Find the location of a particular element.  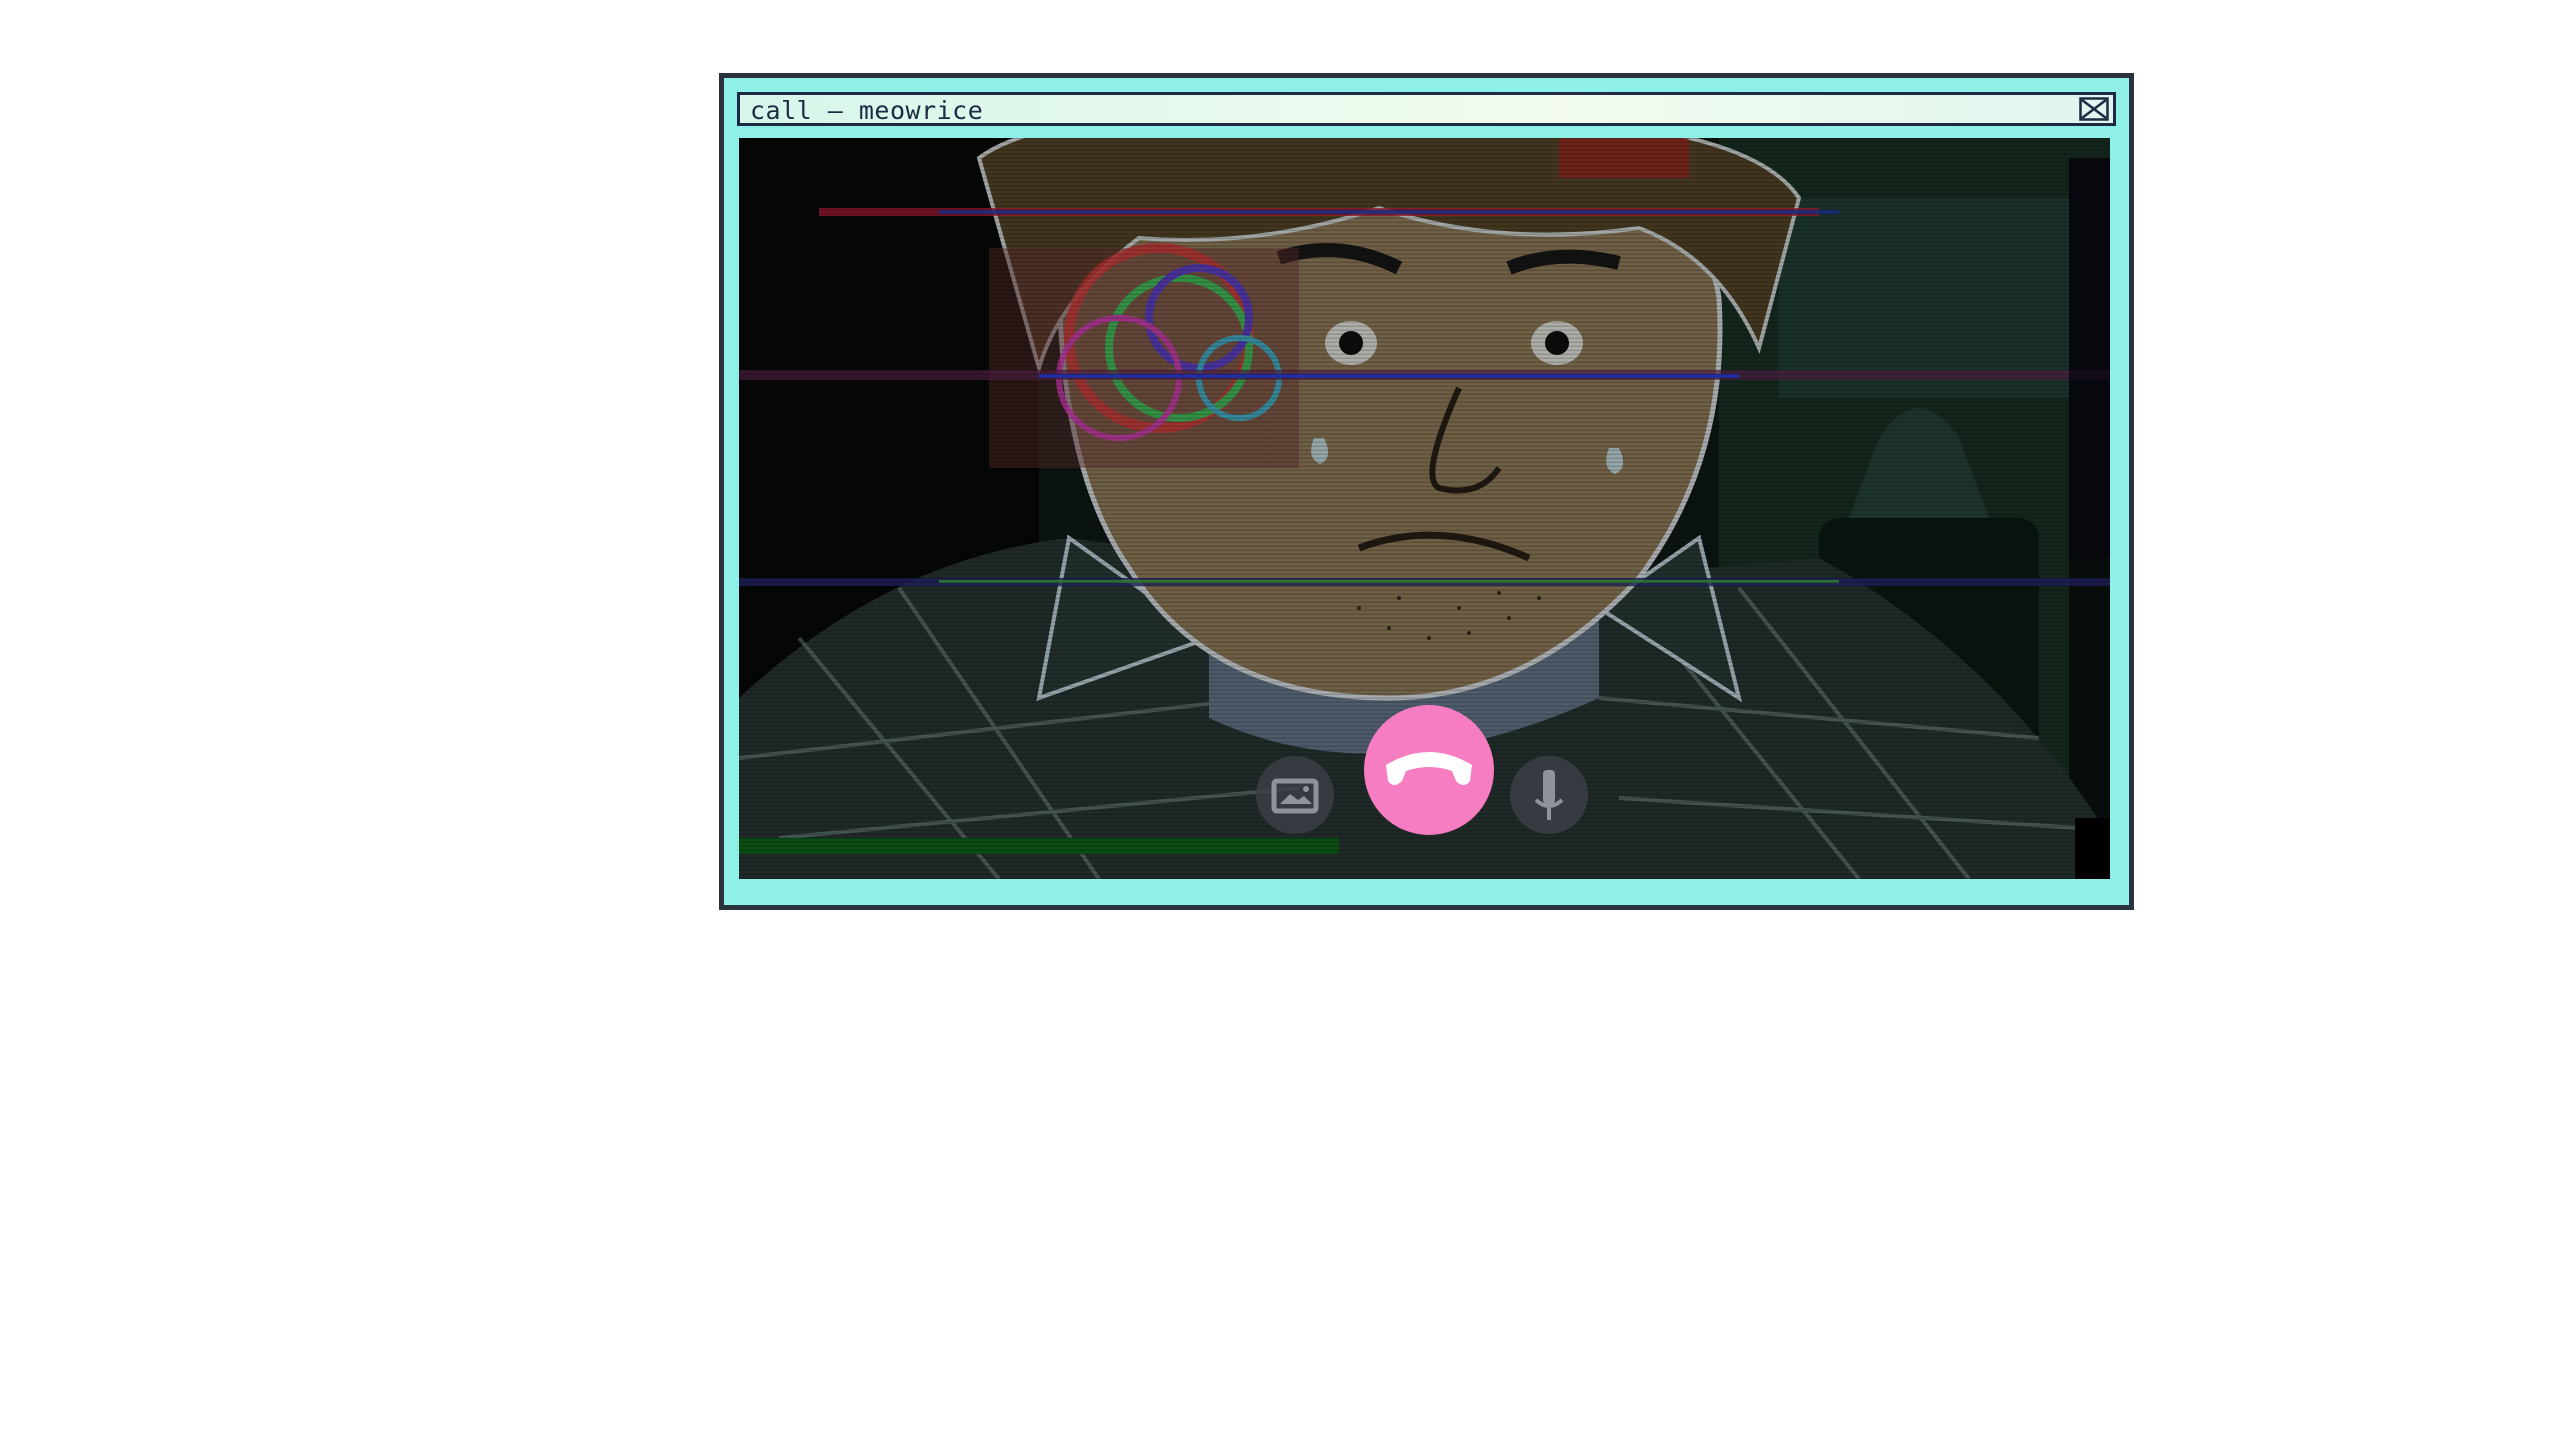

window-title: call – meowrice is located at coordinates (867, 110).